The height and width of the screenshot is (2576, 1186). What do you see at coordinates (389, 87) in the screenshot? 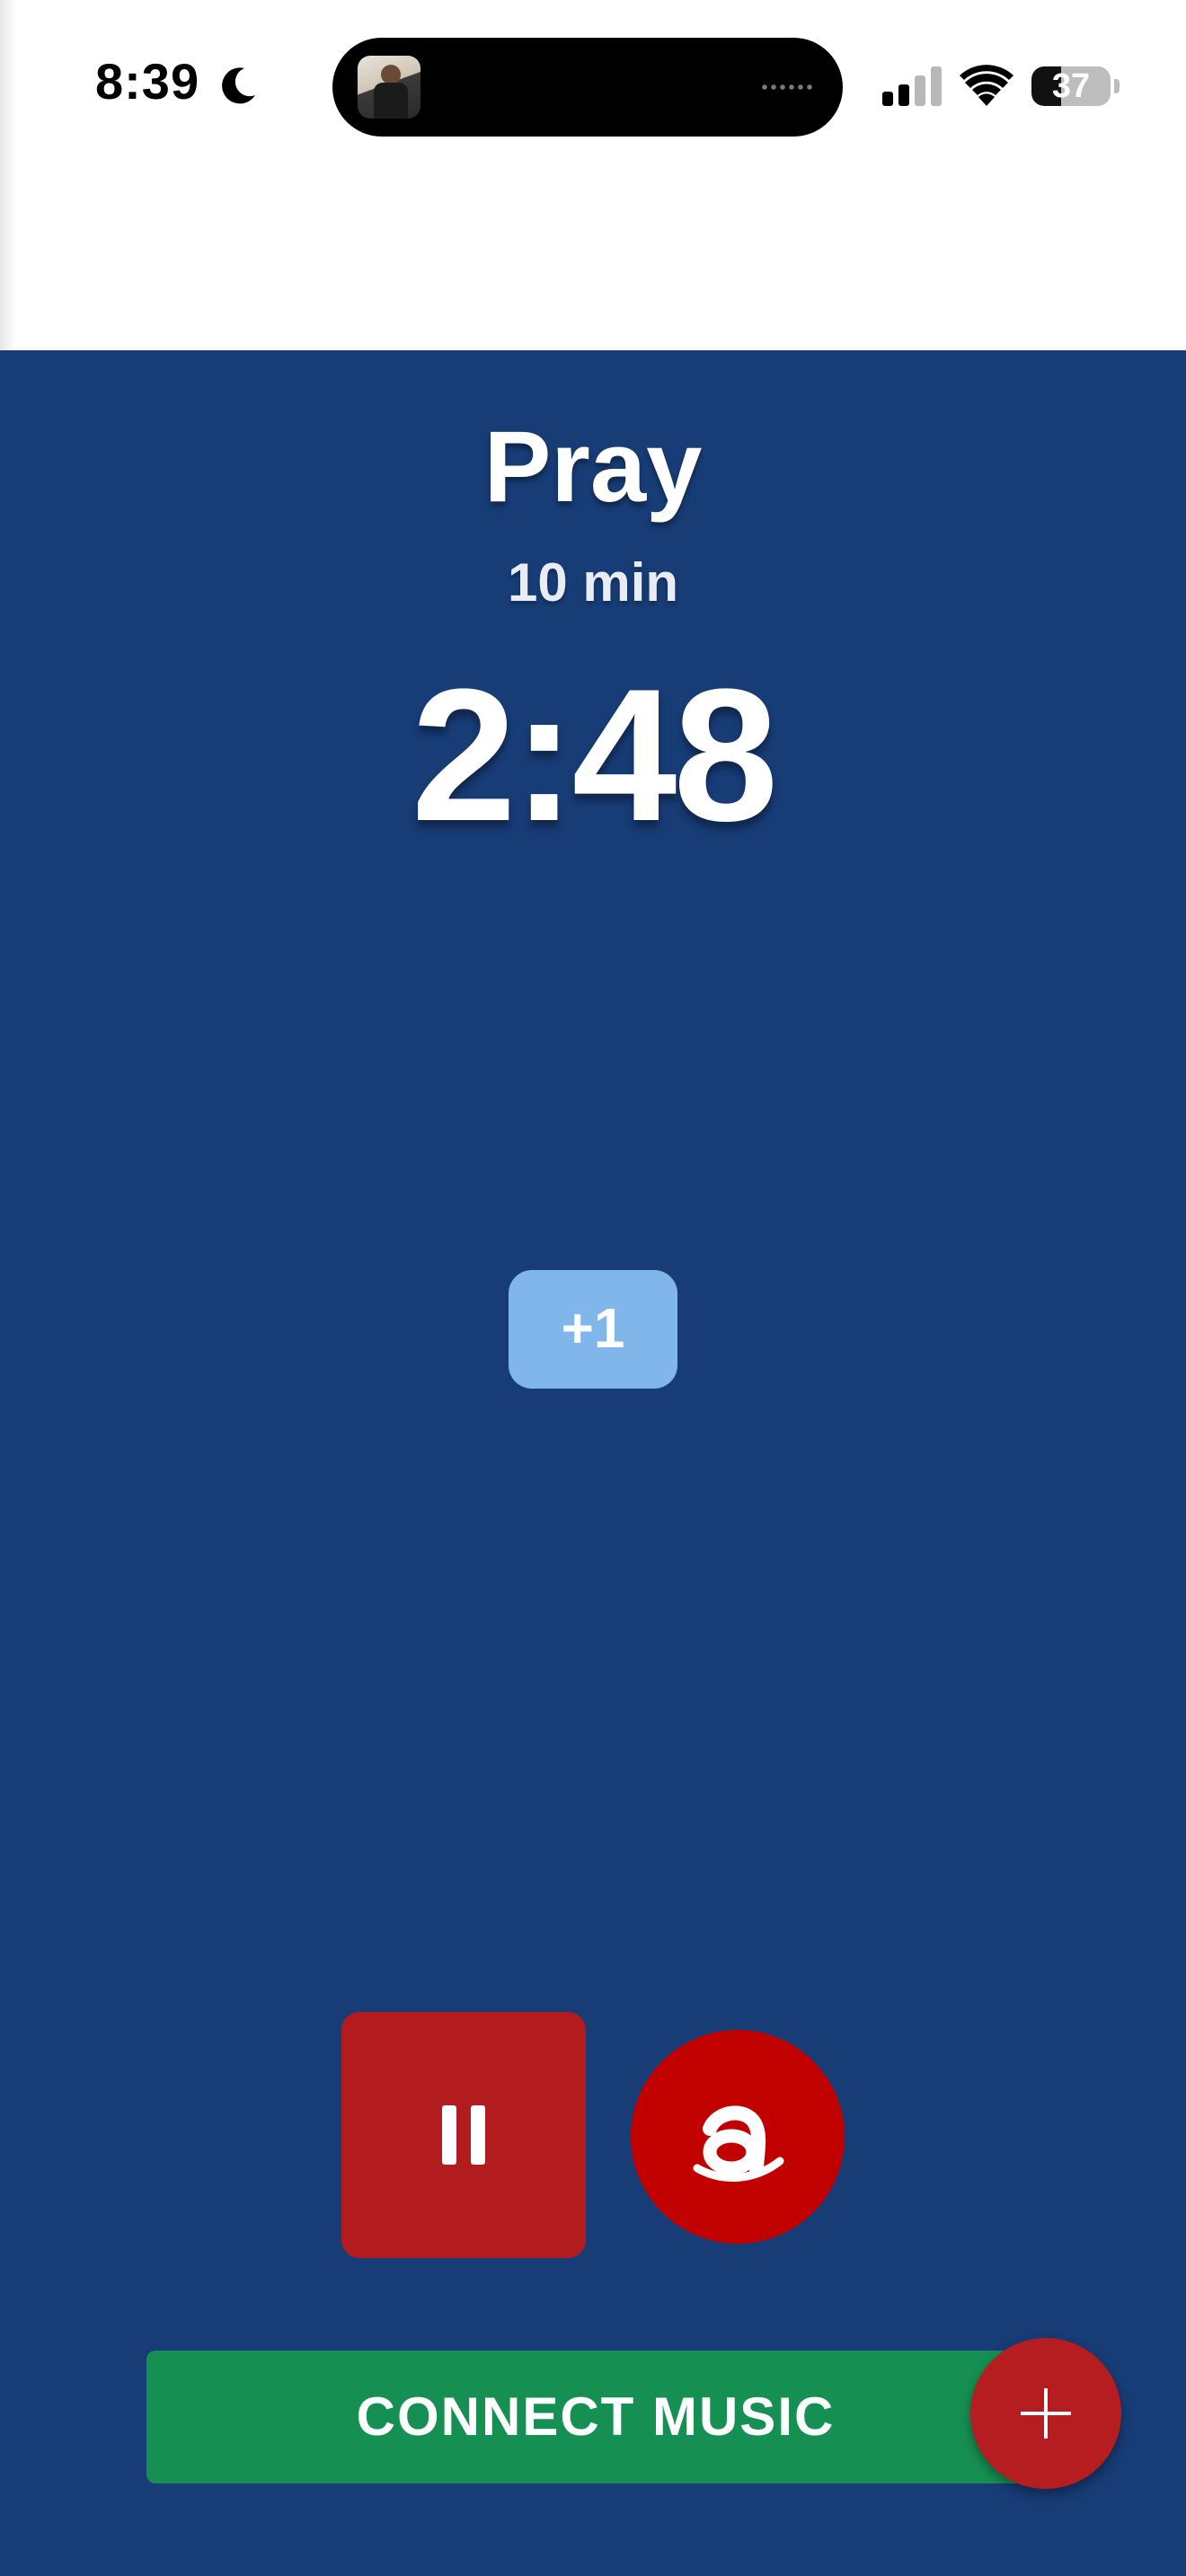
I see `now-playing-thumbnail` at bounding box center [389, 87].